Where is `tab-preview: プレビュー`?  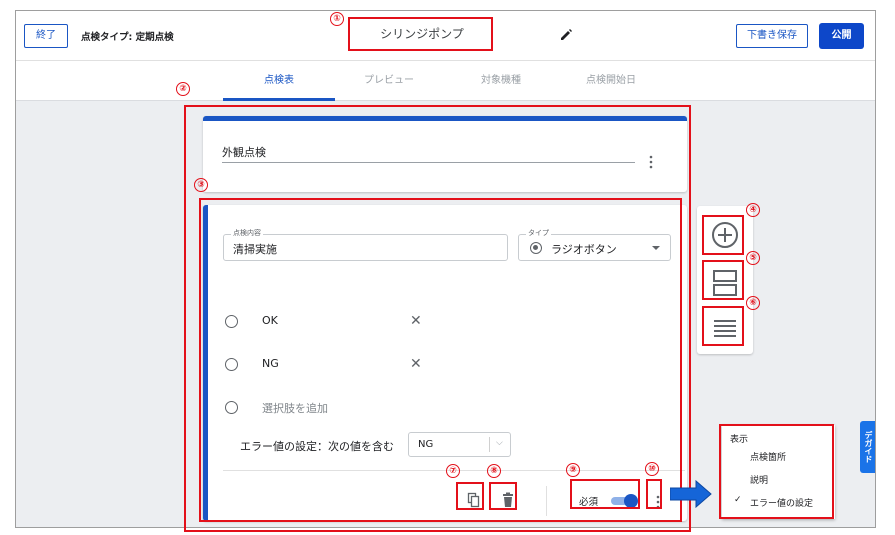 tab-preview: プレビュー is located at coordinates (389, 81).